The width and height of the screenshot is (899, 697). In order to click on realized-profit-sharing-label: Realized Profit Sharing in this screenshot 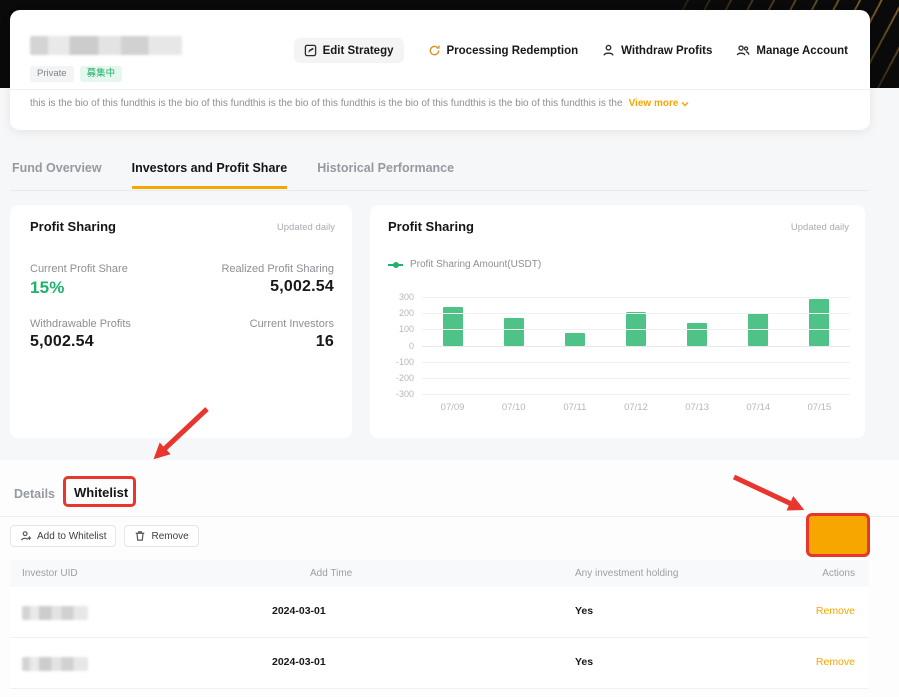, I will do `click(277, 269)`.